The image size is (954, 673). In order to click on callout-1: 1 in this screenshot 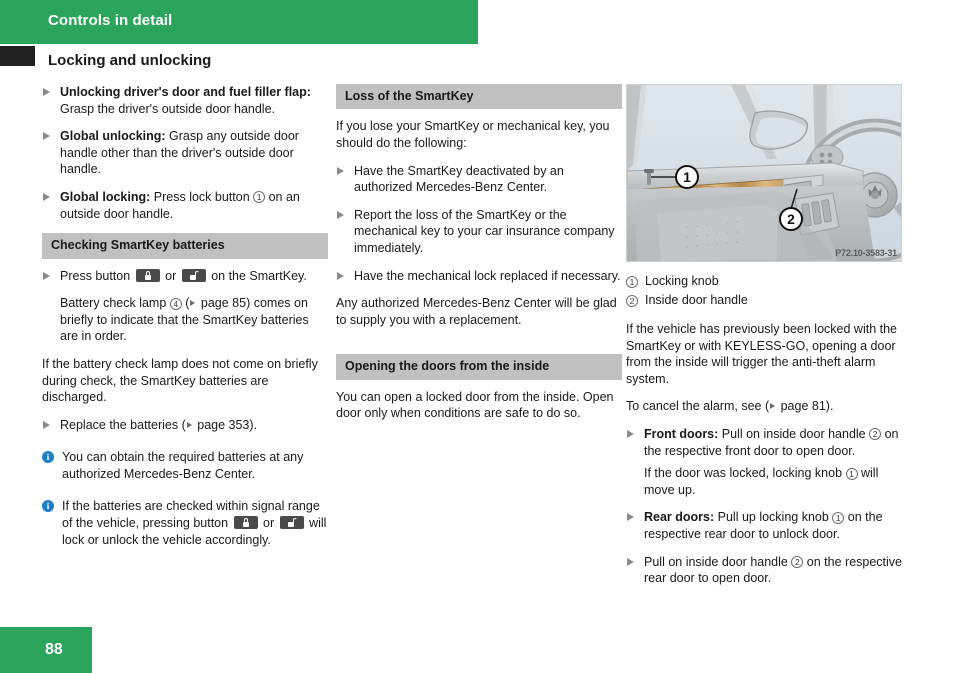, I will do `click(687, 177)`.